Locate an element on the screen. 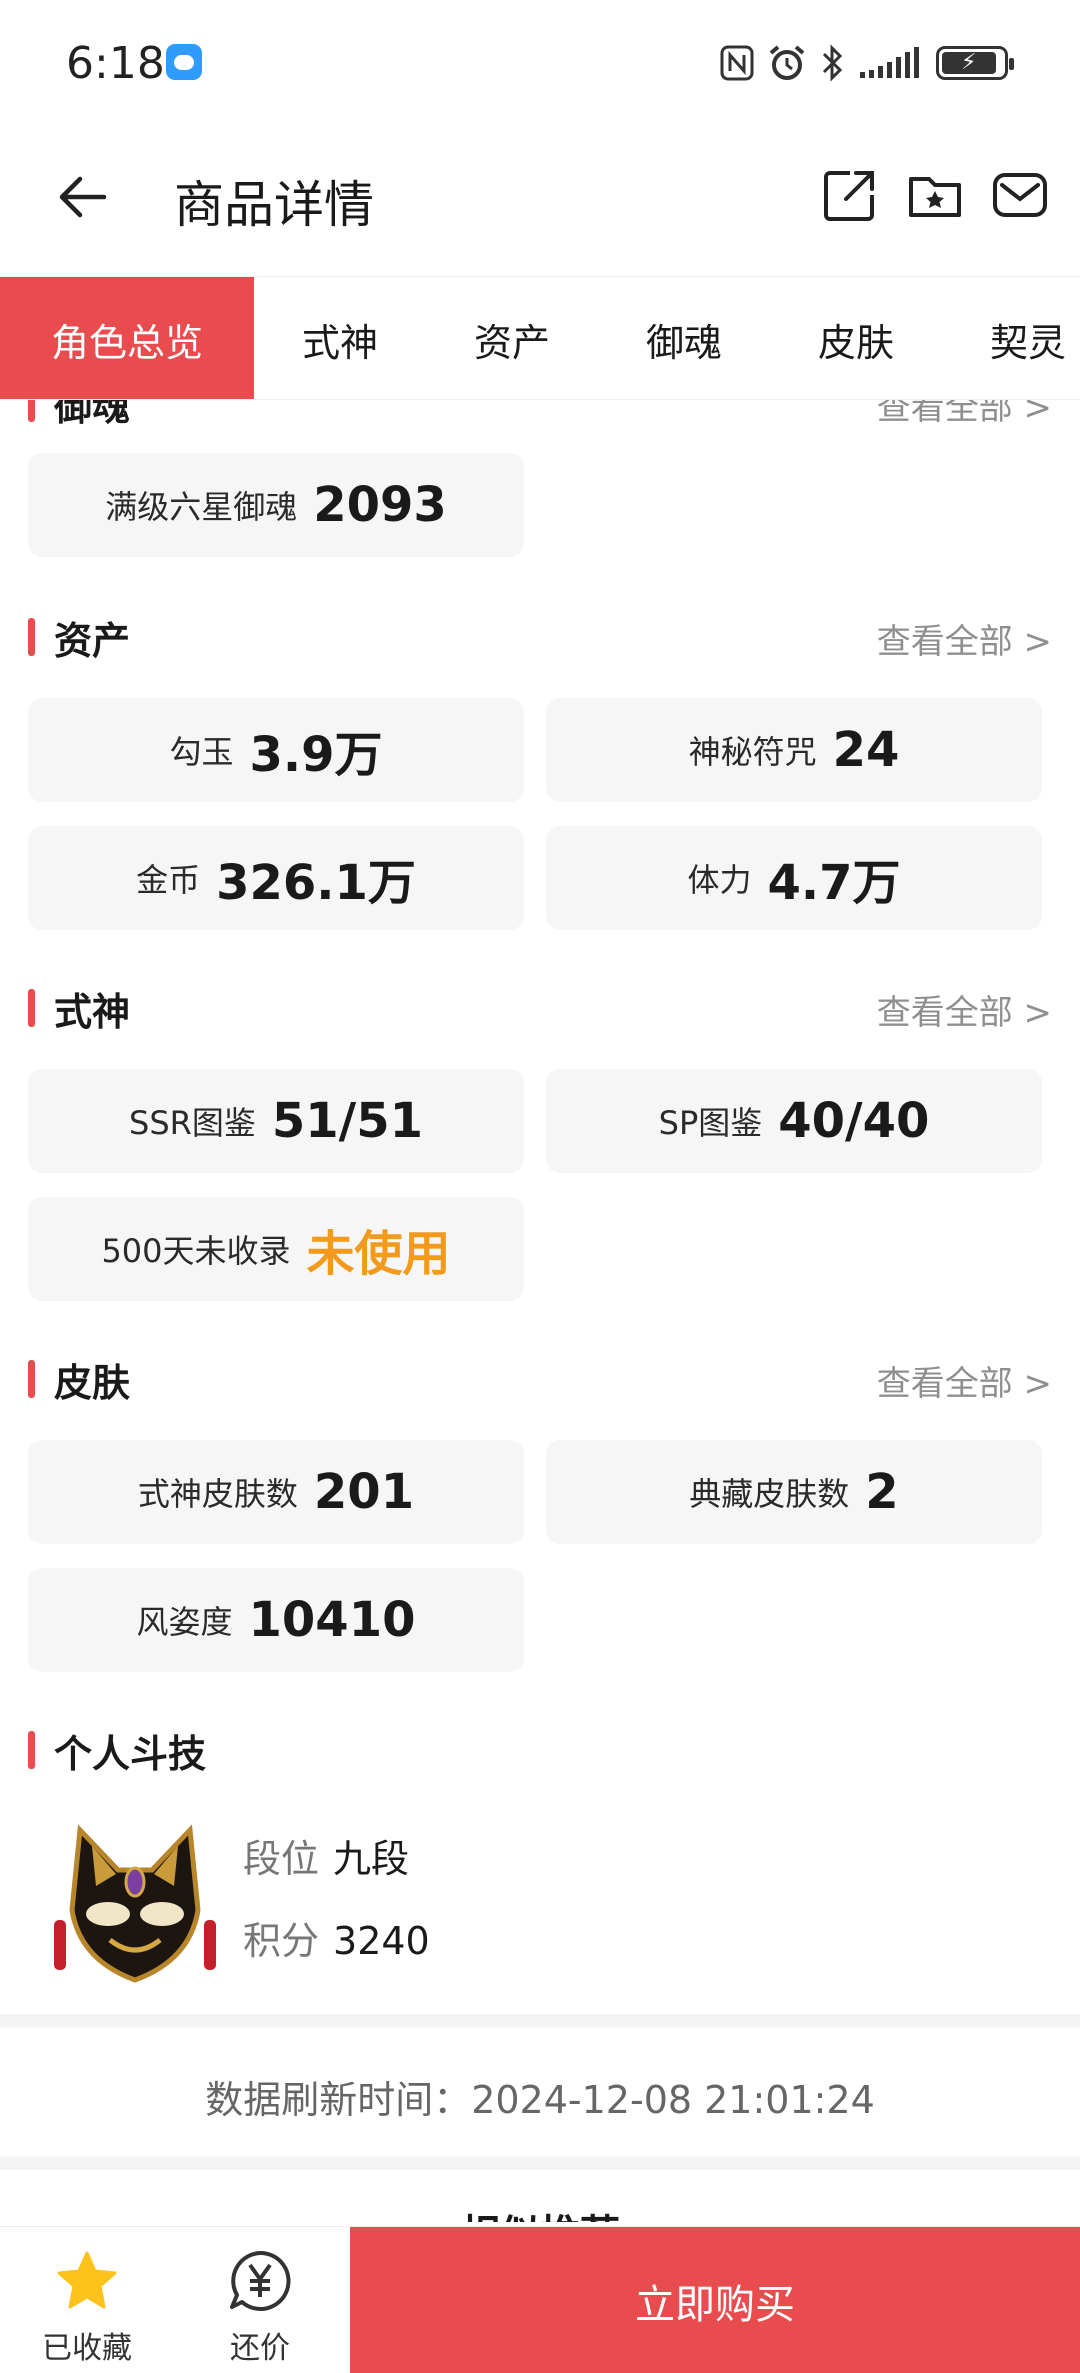 The height and width of the screenshot is (2373, 1080). bargain-button: 还价 is located at coordinates (260, 2300).